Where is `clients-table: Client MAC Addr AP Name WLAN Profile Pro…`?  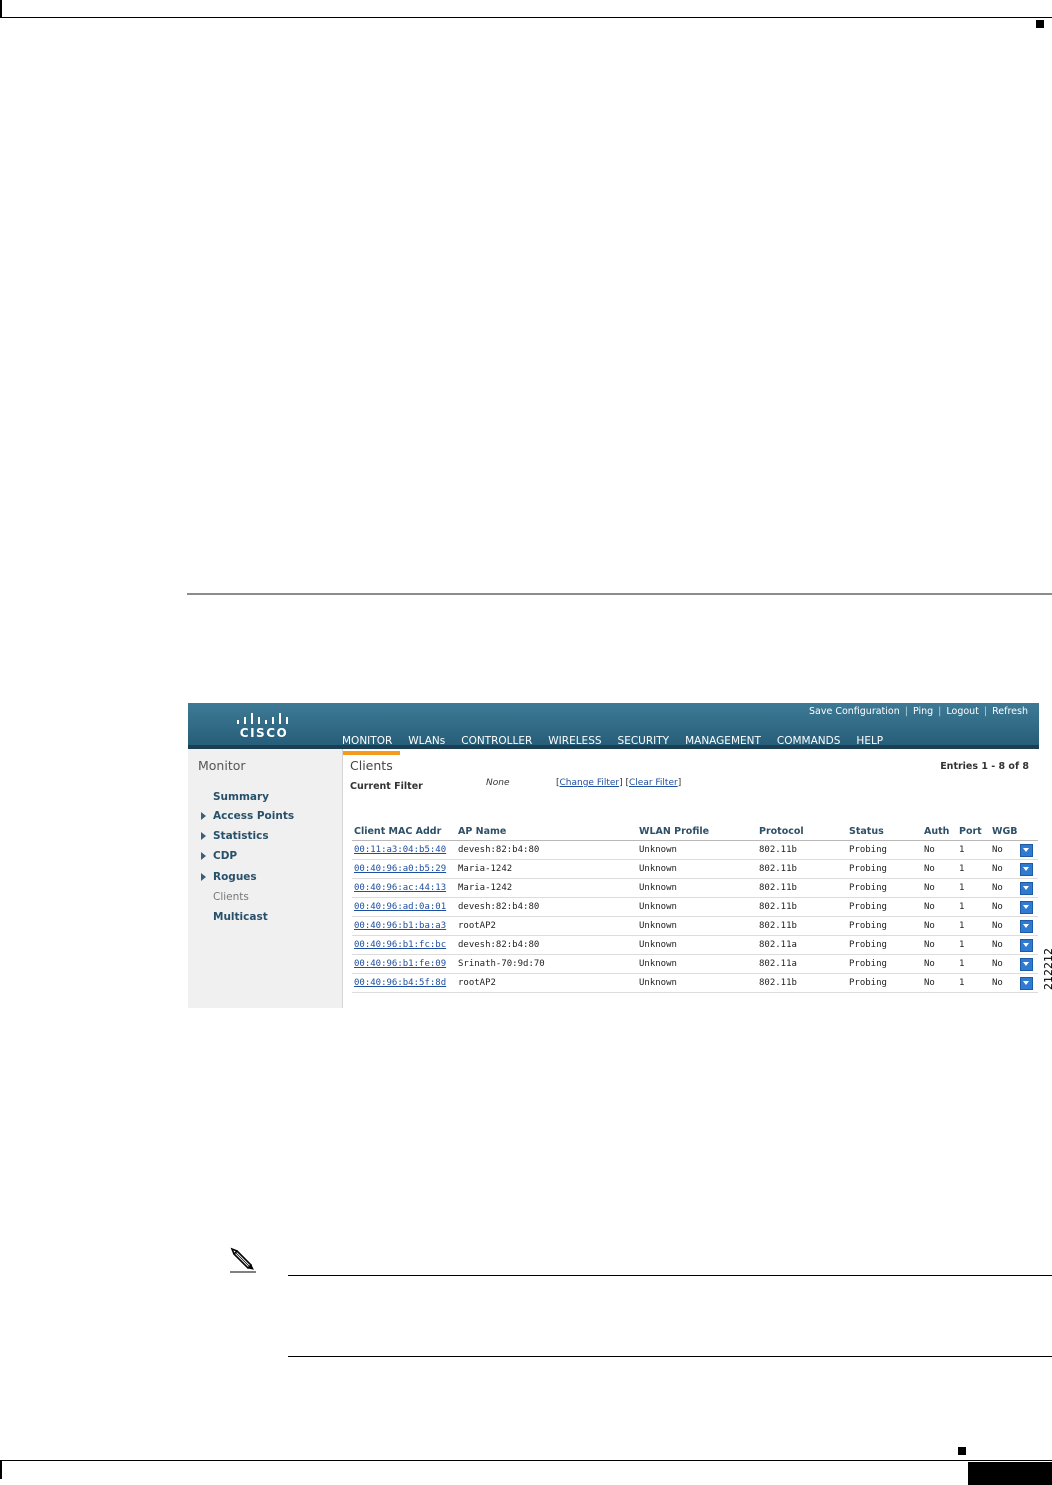
clients-table: Client MAC Addr AP Name WLAN Profile Pro… is located at coordinates (695, 909).